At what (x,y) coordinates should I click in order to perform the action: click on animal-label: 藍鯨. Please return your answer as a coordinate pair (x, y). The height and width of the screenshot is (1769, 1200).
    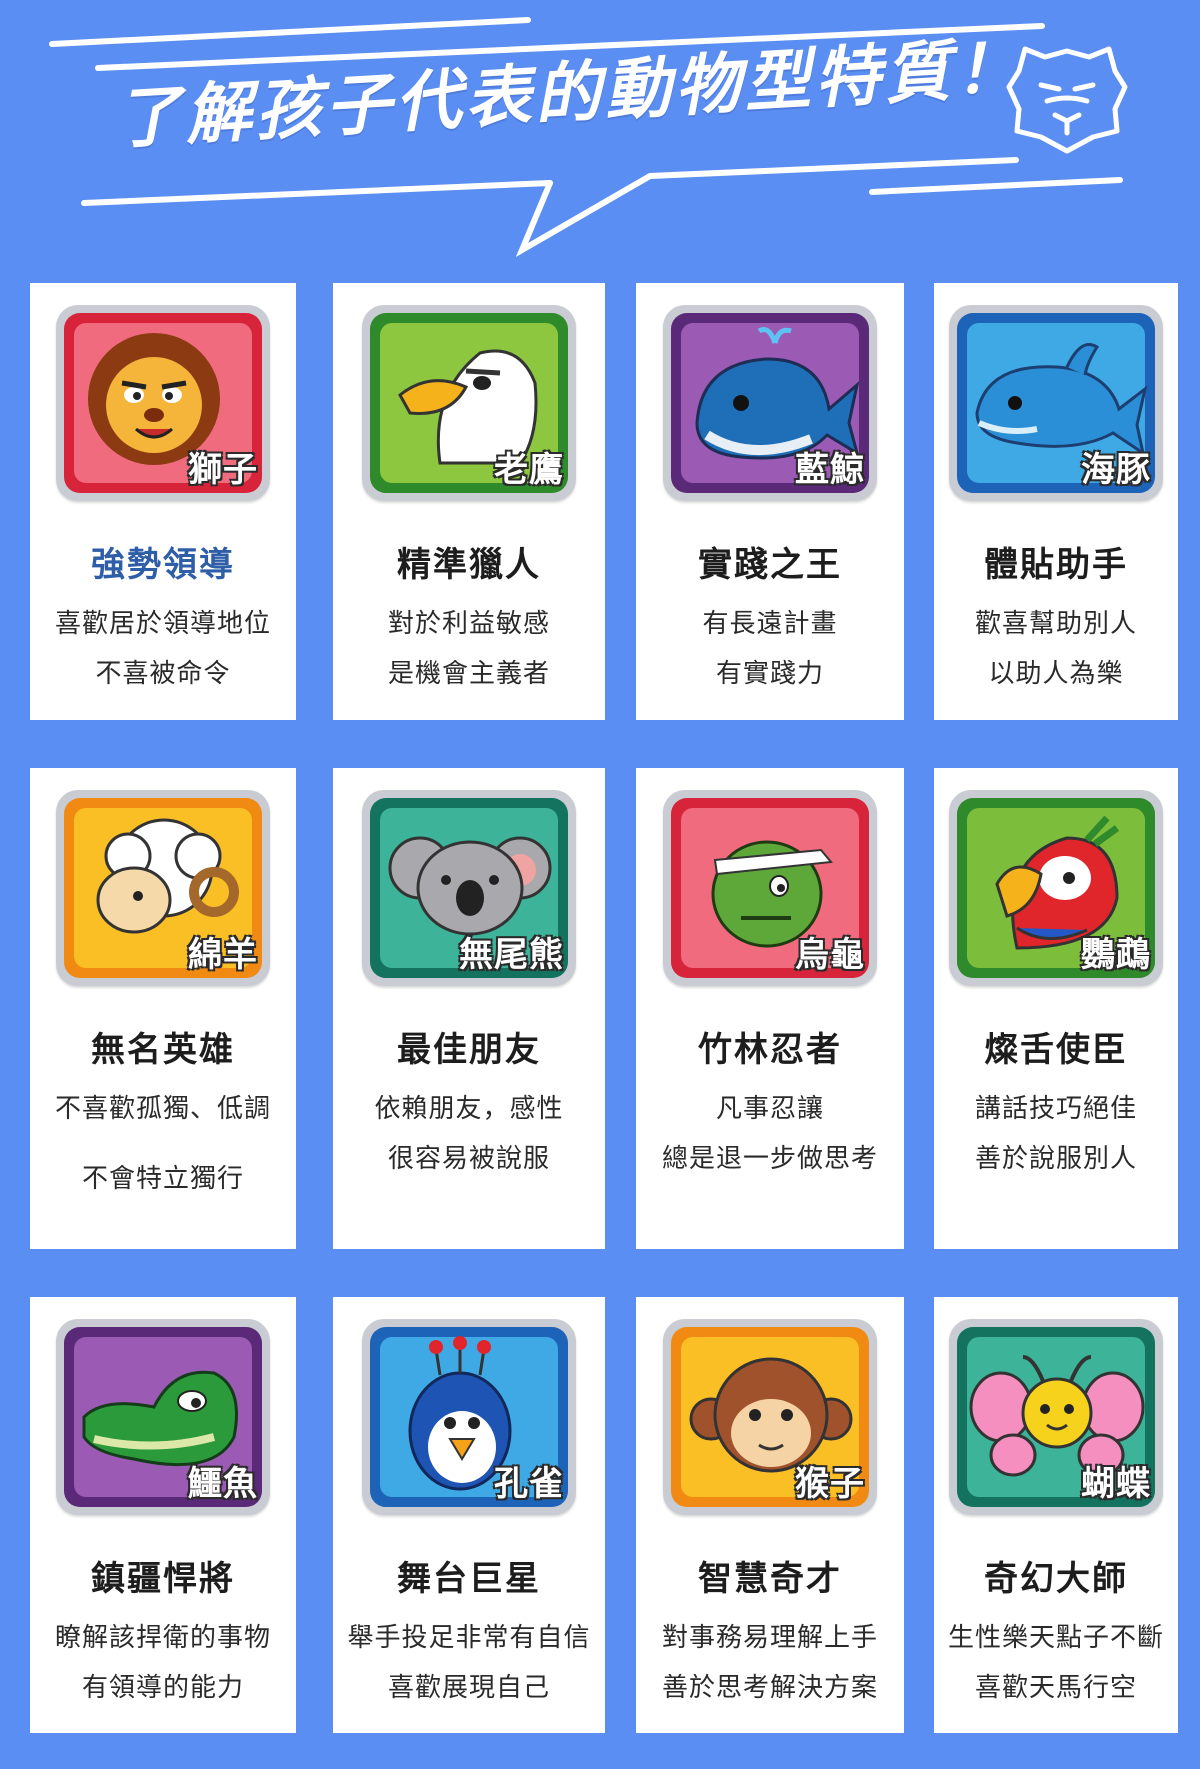
    Looking at the image, I should click on (829, 470).